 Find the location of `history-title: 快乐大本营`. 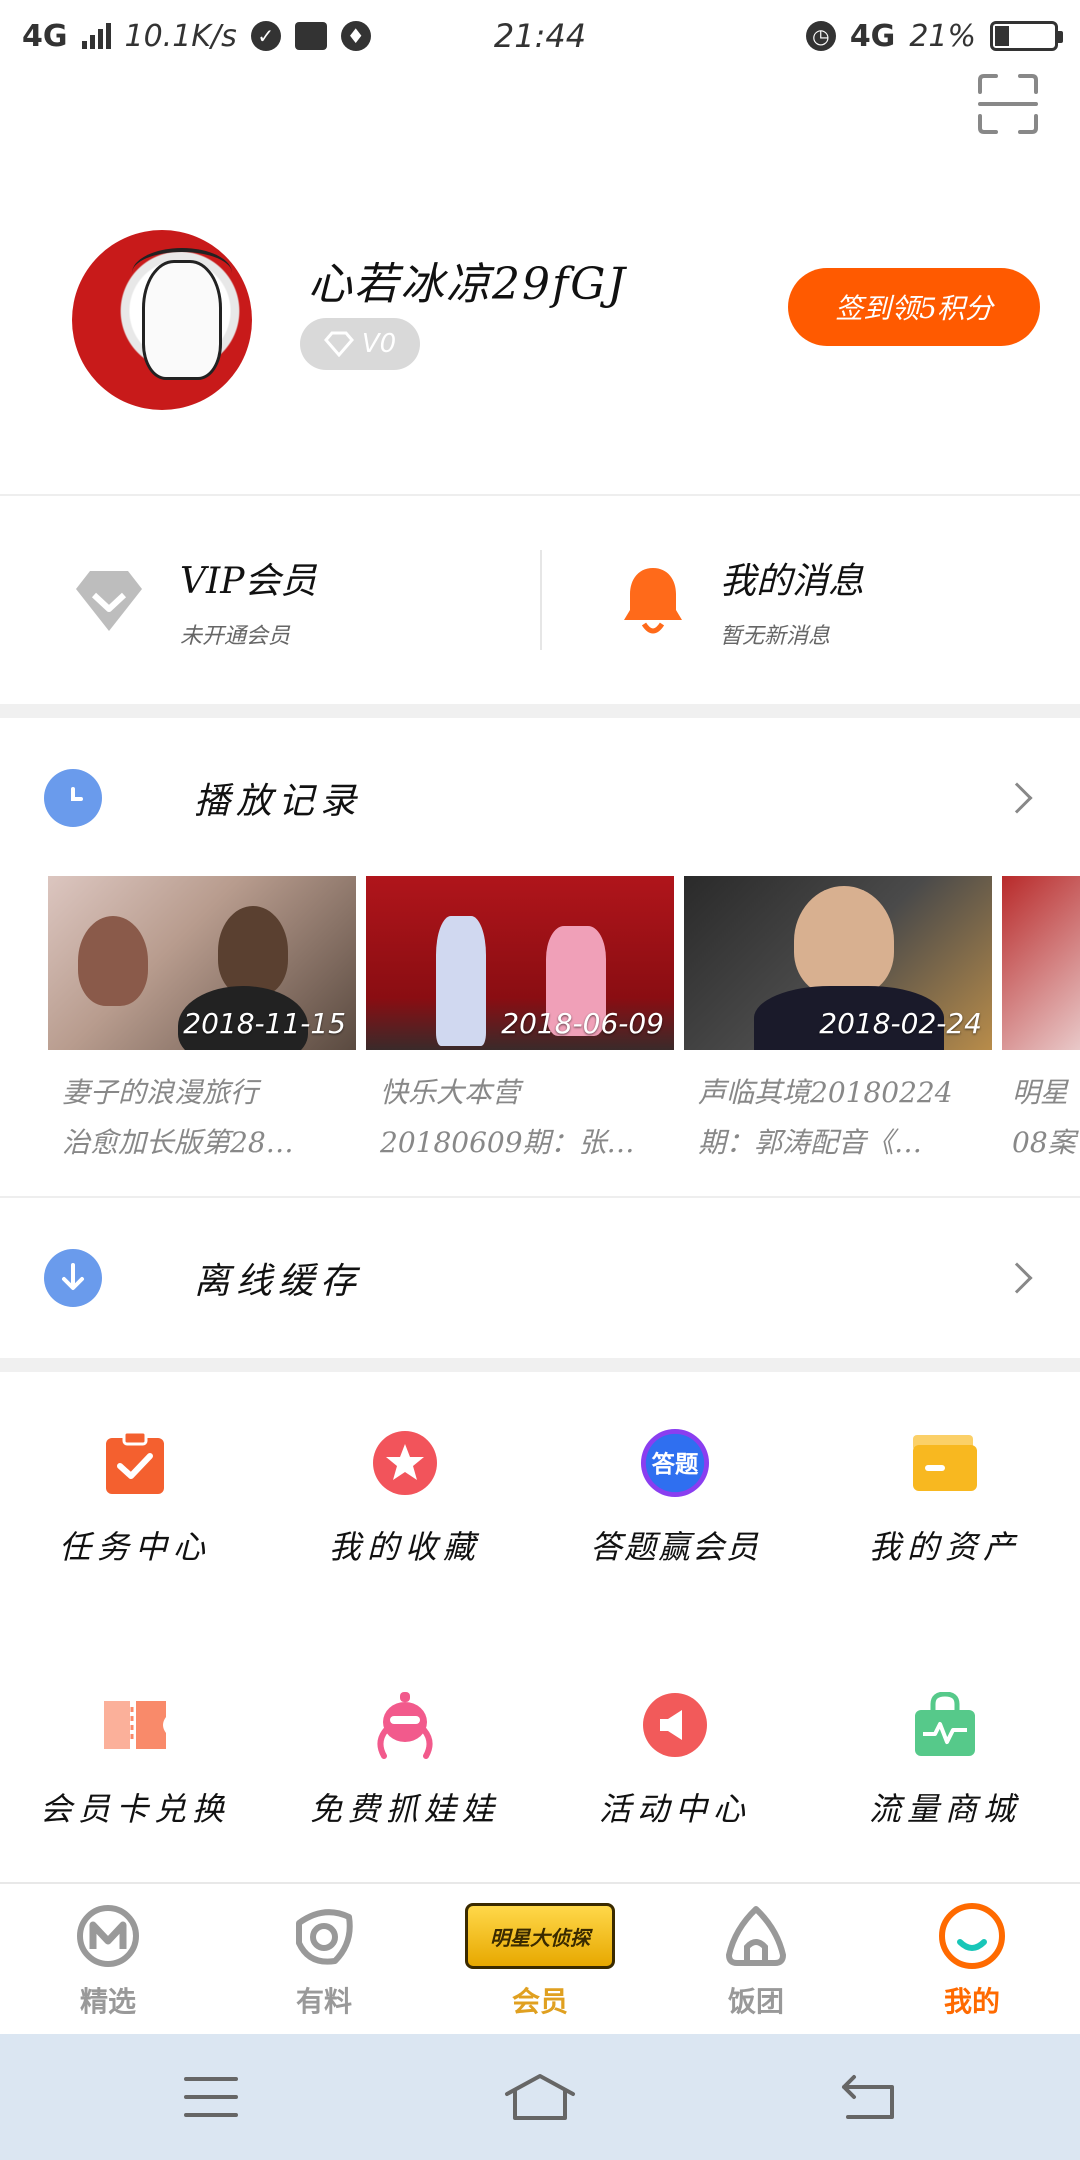

history-title: 快乐大本营 is located at coordinates (450, 1092).